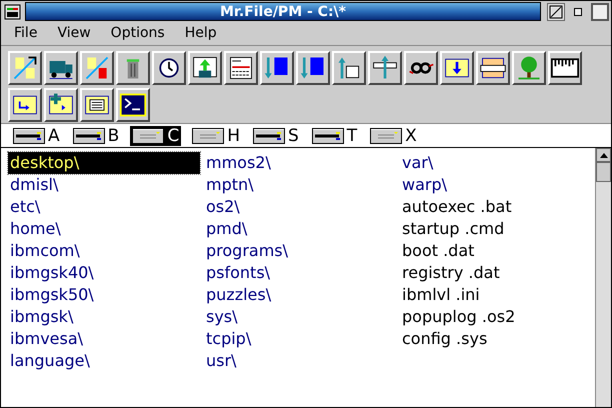  What do you see at coordinates (556, 11) in the screenshot?
I see `minimize-button` at bounding box center [556, 11].